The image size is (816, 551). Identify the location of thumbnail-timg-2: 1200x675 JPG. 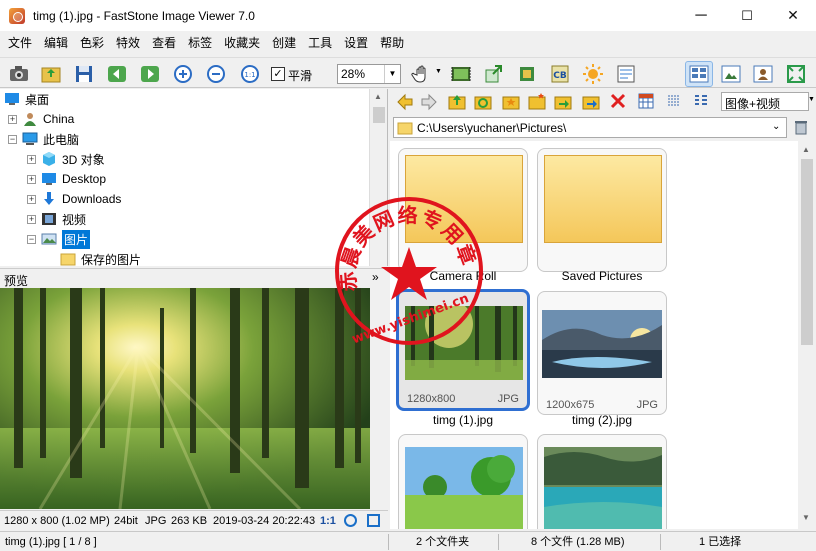
(602, 353).